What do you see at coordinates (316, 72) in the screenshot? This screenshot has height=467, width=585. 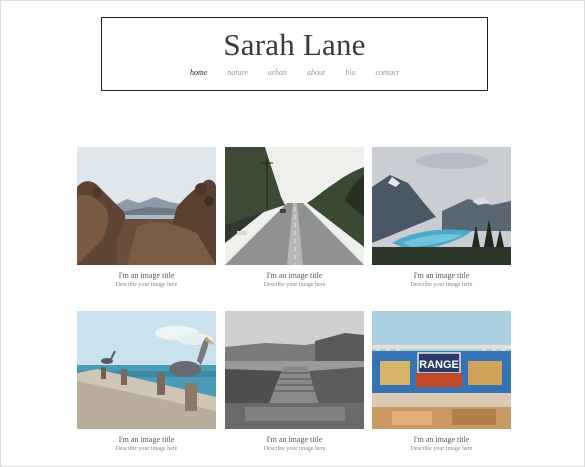 I see `nav-item-about: about` at bounding box center [316, 72].